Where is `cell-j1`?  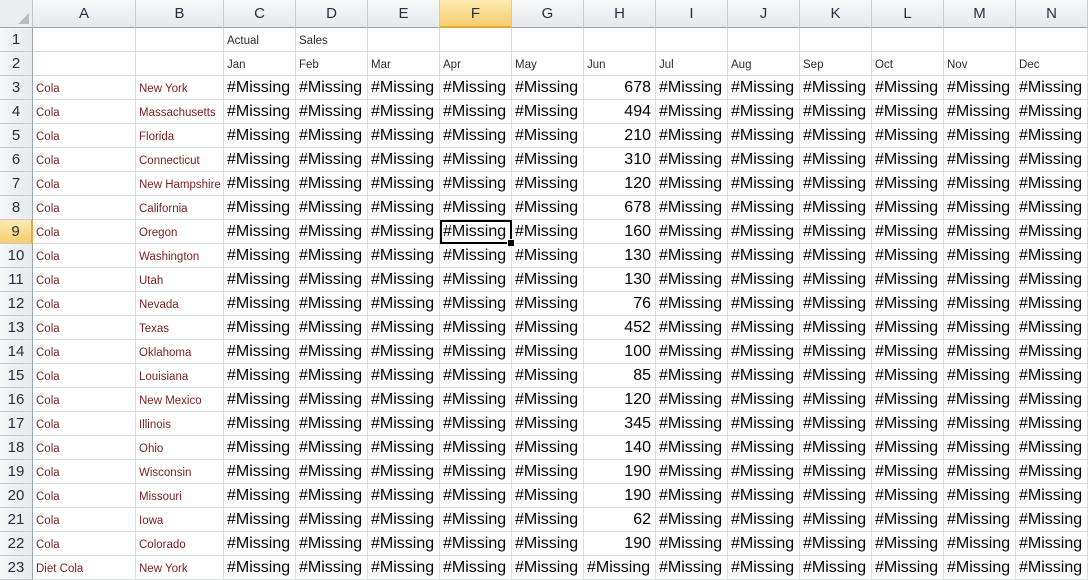 cell-j1 is located at coordinates (764, 40).